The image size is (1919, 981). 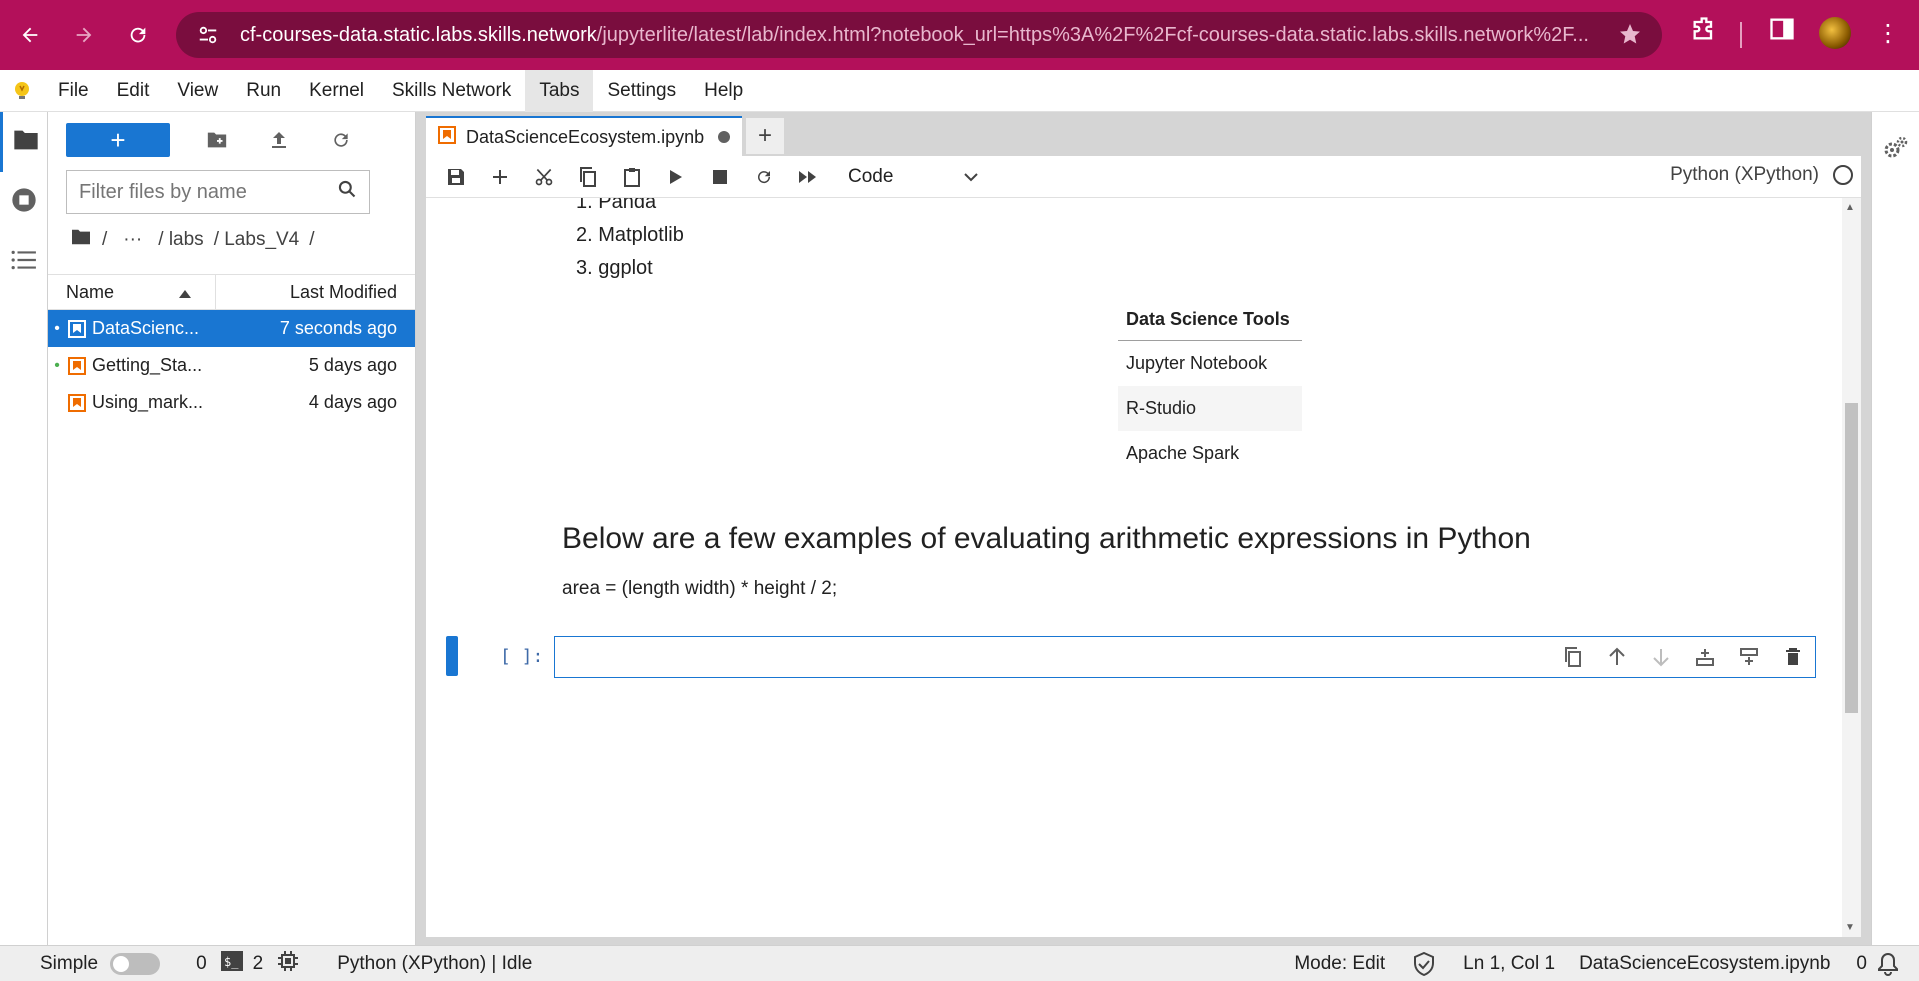 What do you see at coordinates (231, 402) in the screenshot?
I see `file-row: Using_mark... 4 days ago` at bounding box center [231, 402].